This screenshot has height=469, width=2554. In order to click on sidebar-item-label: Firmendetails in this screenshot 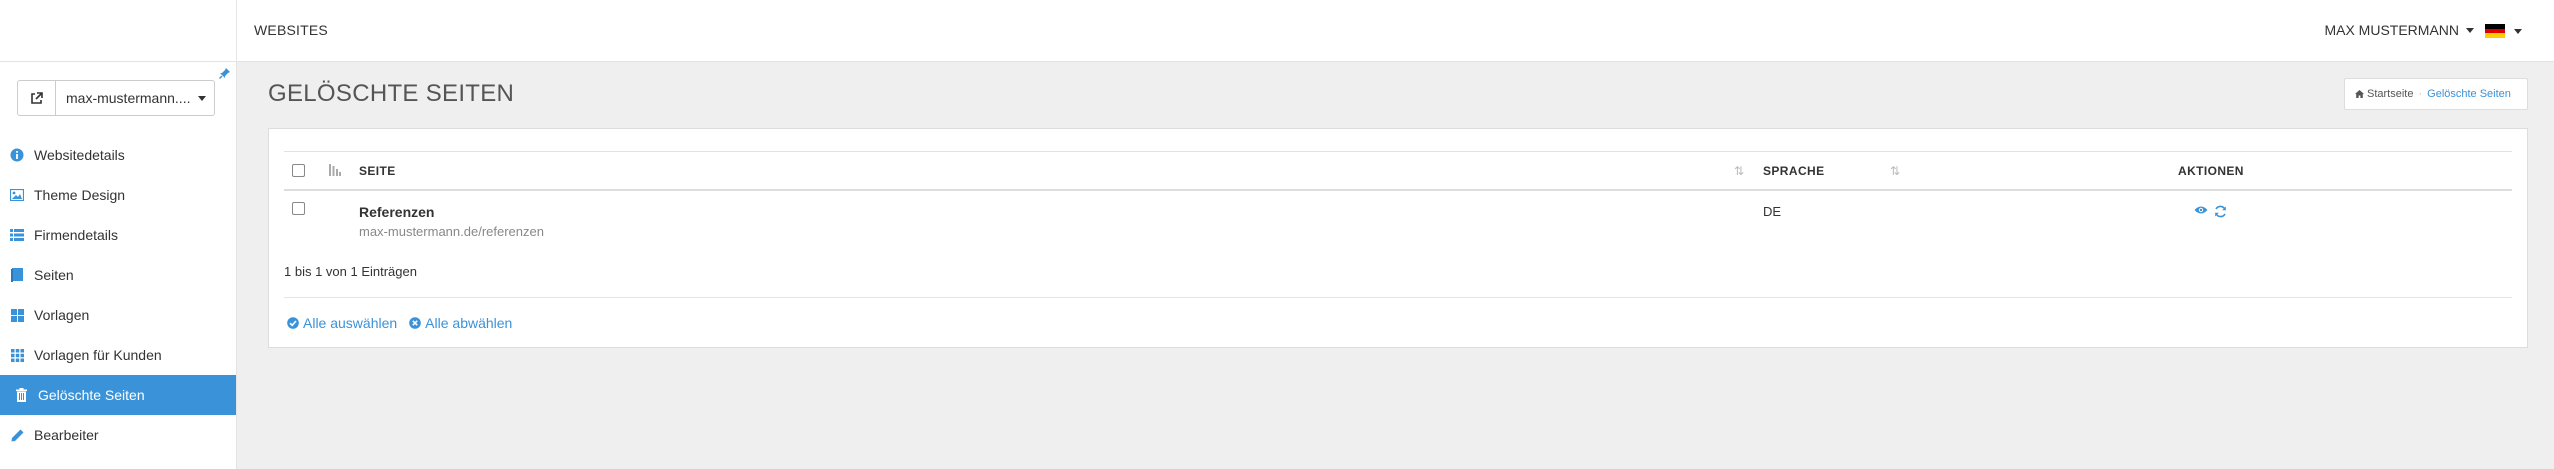, I will do `click(76, 235)`.